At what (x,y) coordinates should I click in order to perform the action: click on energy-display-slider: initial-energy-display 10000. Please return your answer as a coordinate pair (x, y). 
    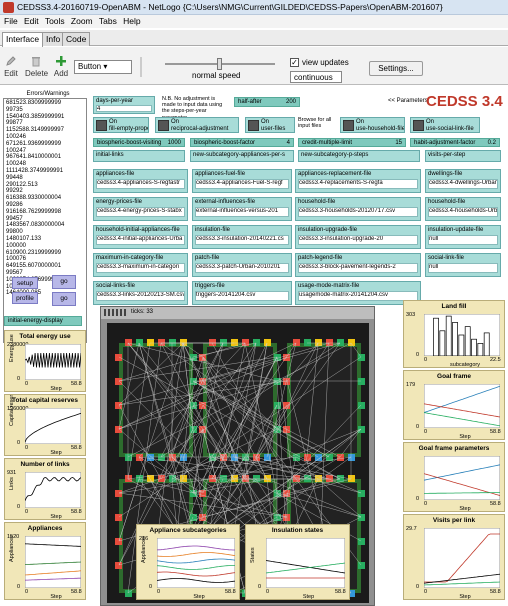
    Looking at the image, I should click on (43, 321).